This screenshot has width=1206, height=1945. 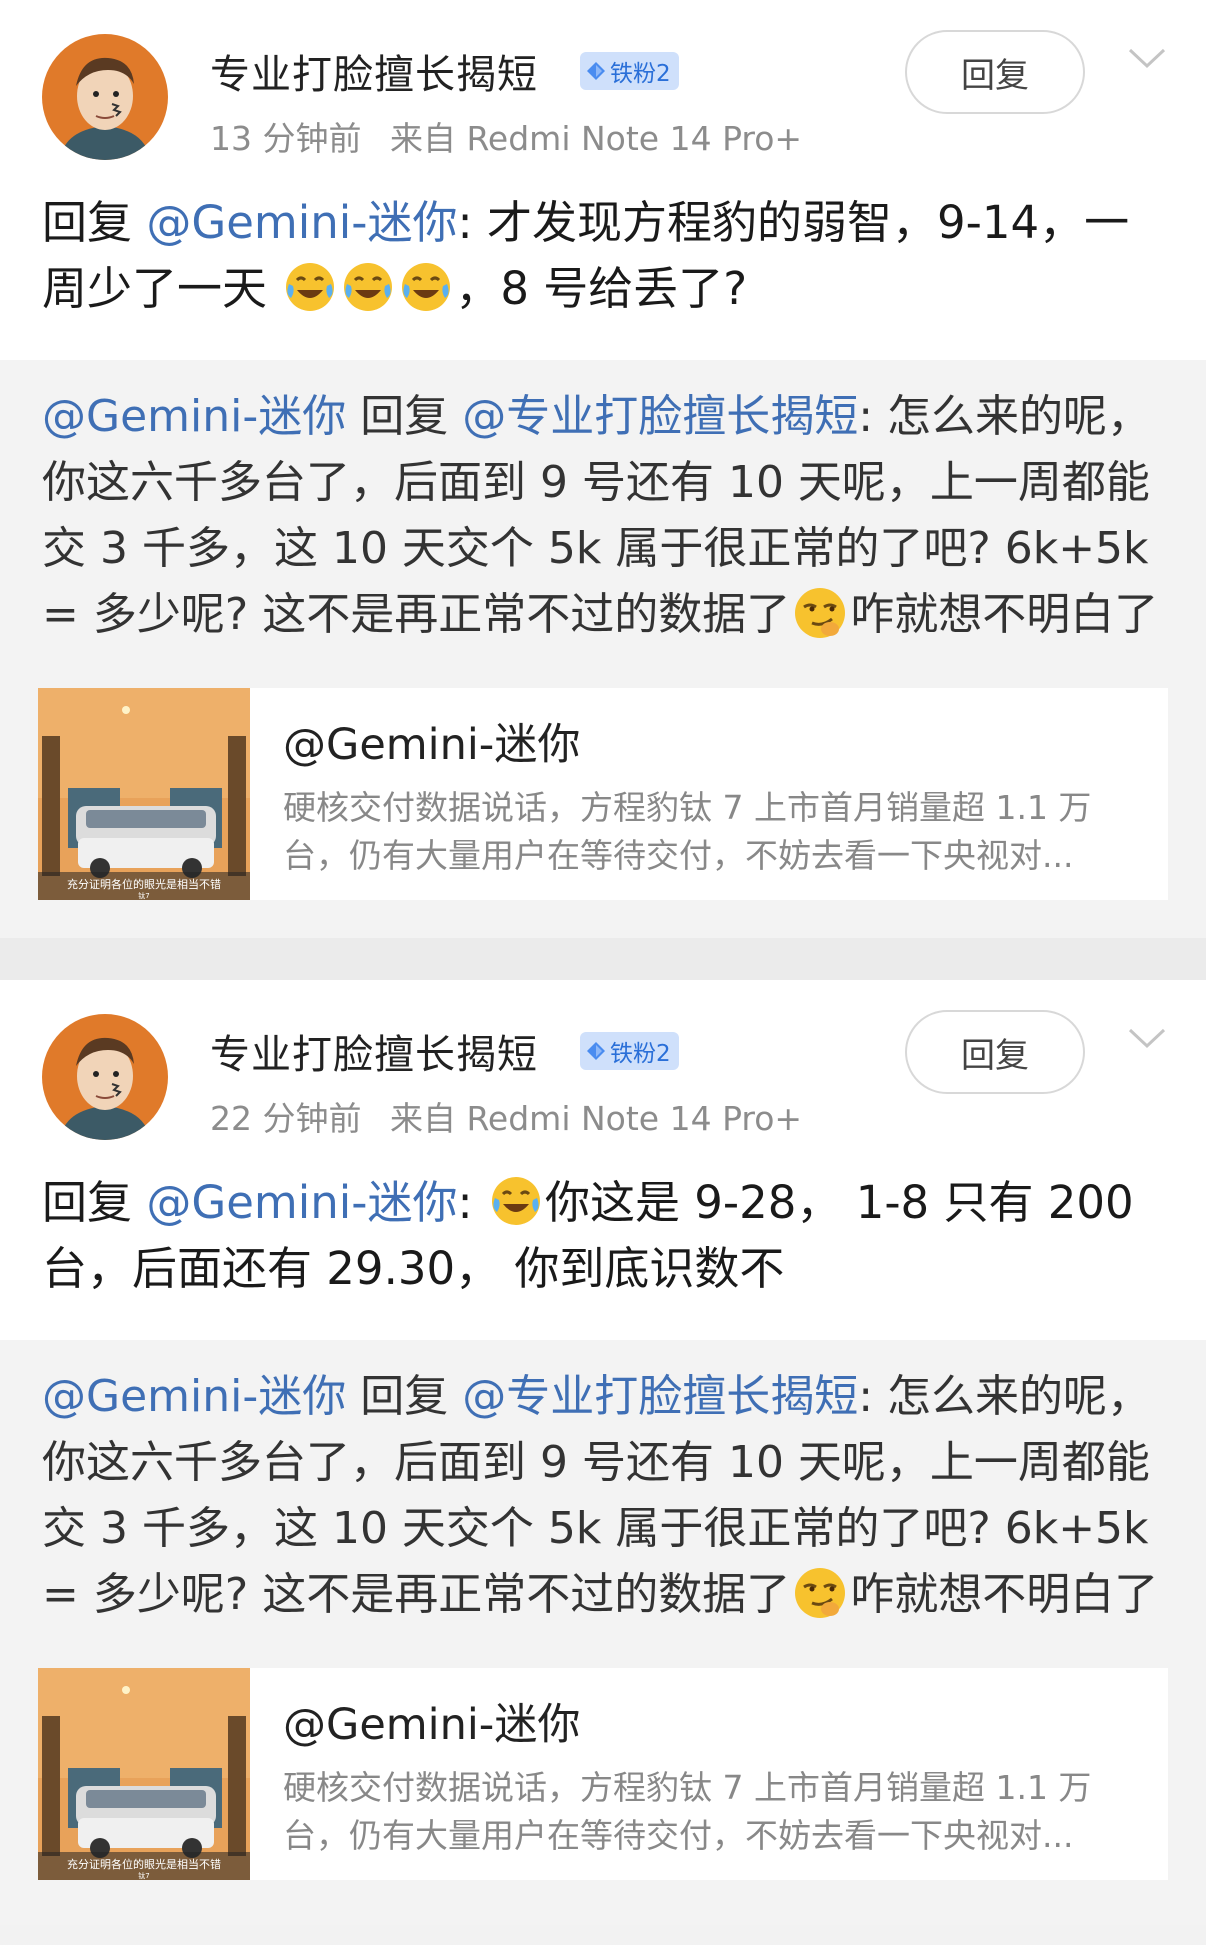 I want to click on feed-separator, so click(x=603, y=959).